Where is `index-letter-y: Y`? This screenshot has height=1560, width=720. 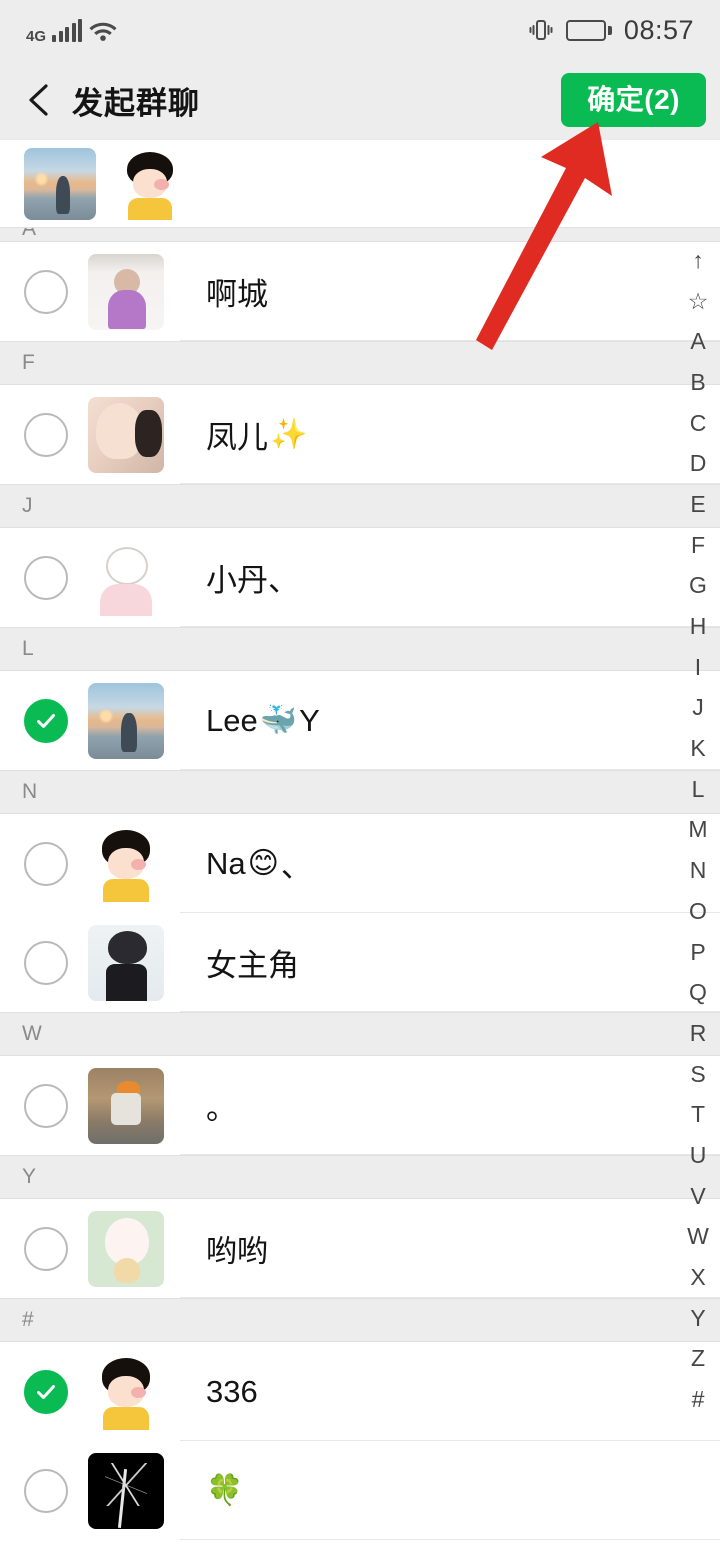
index-letter-y: Y is located at coordinates (698, 1318).